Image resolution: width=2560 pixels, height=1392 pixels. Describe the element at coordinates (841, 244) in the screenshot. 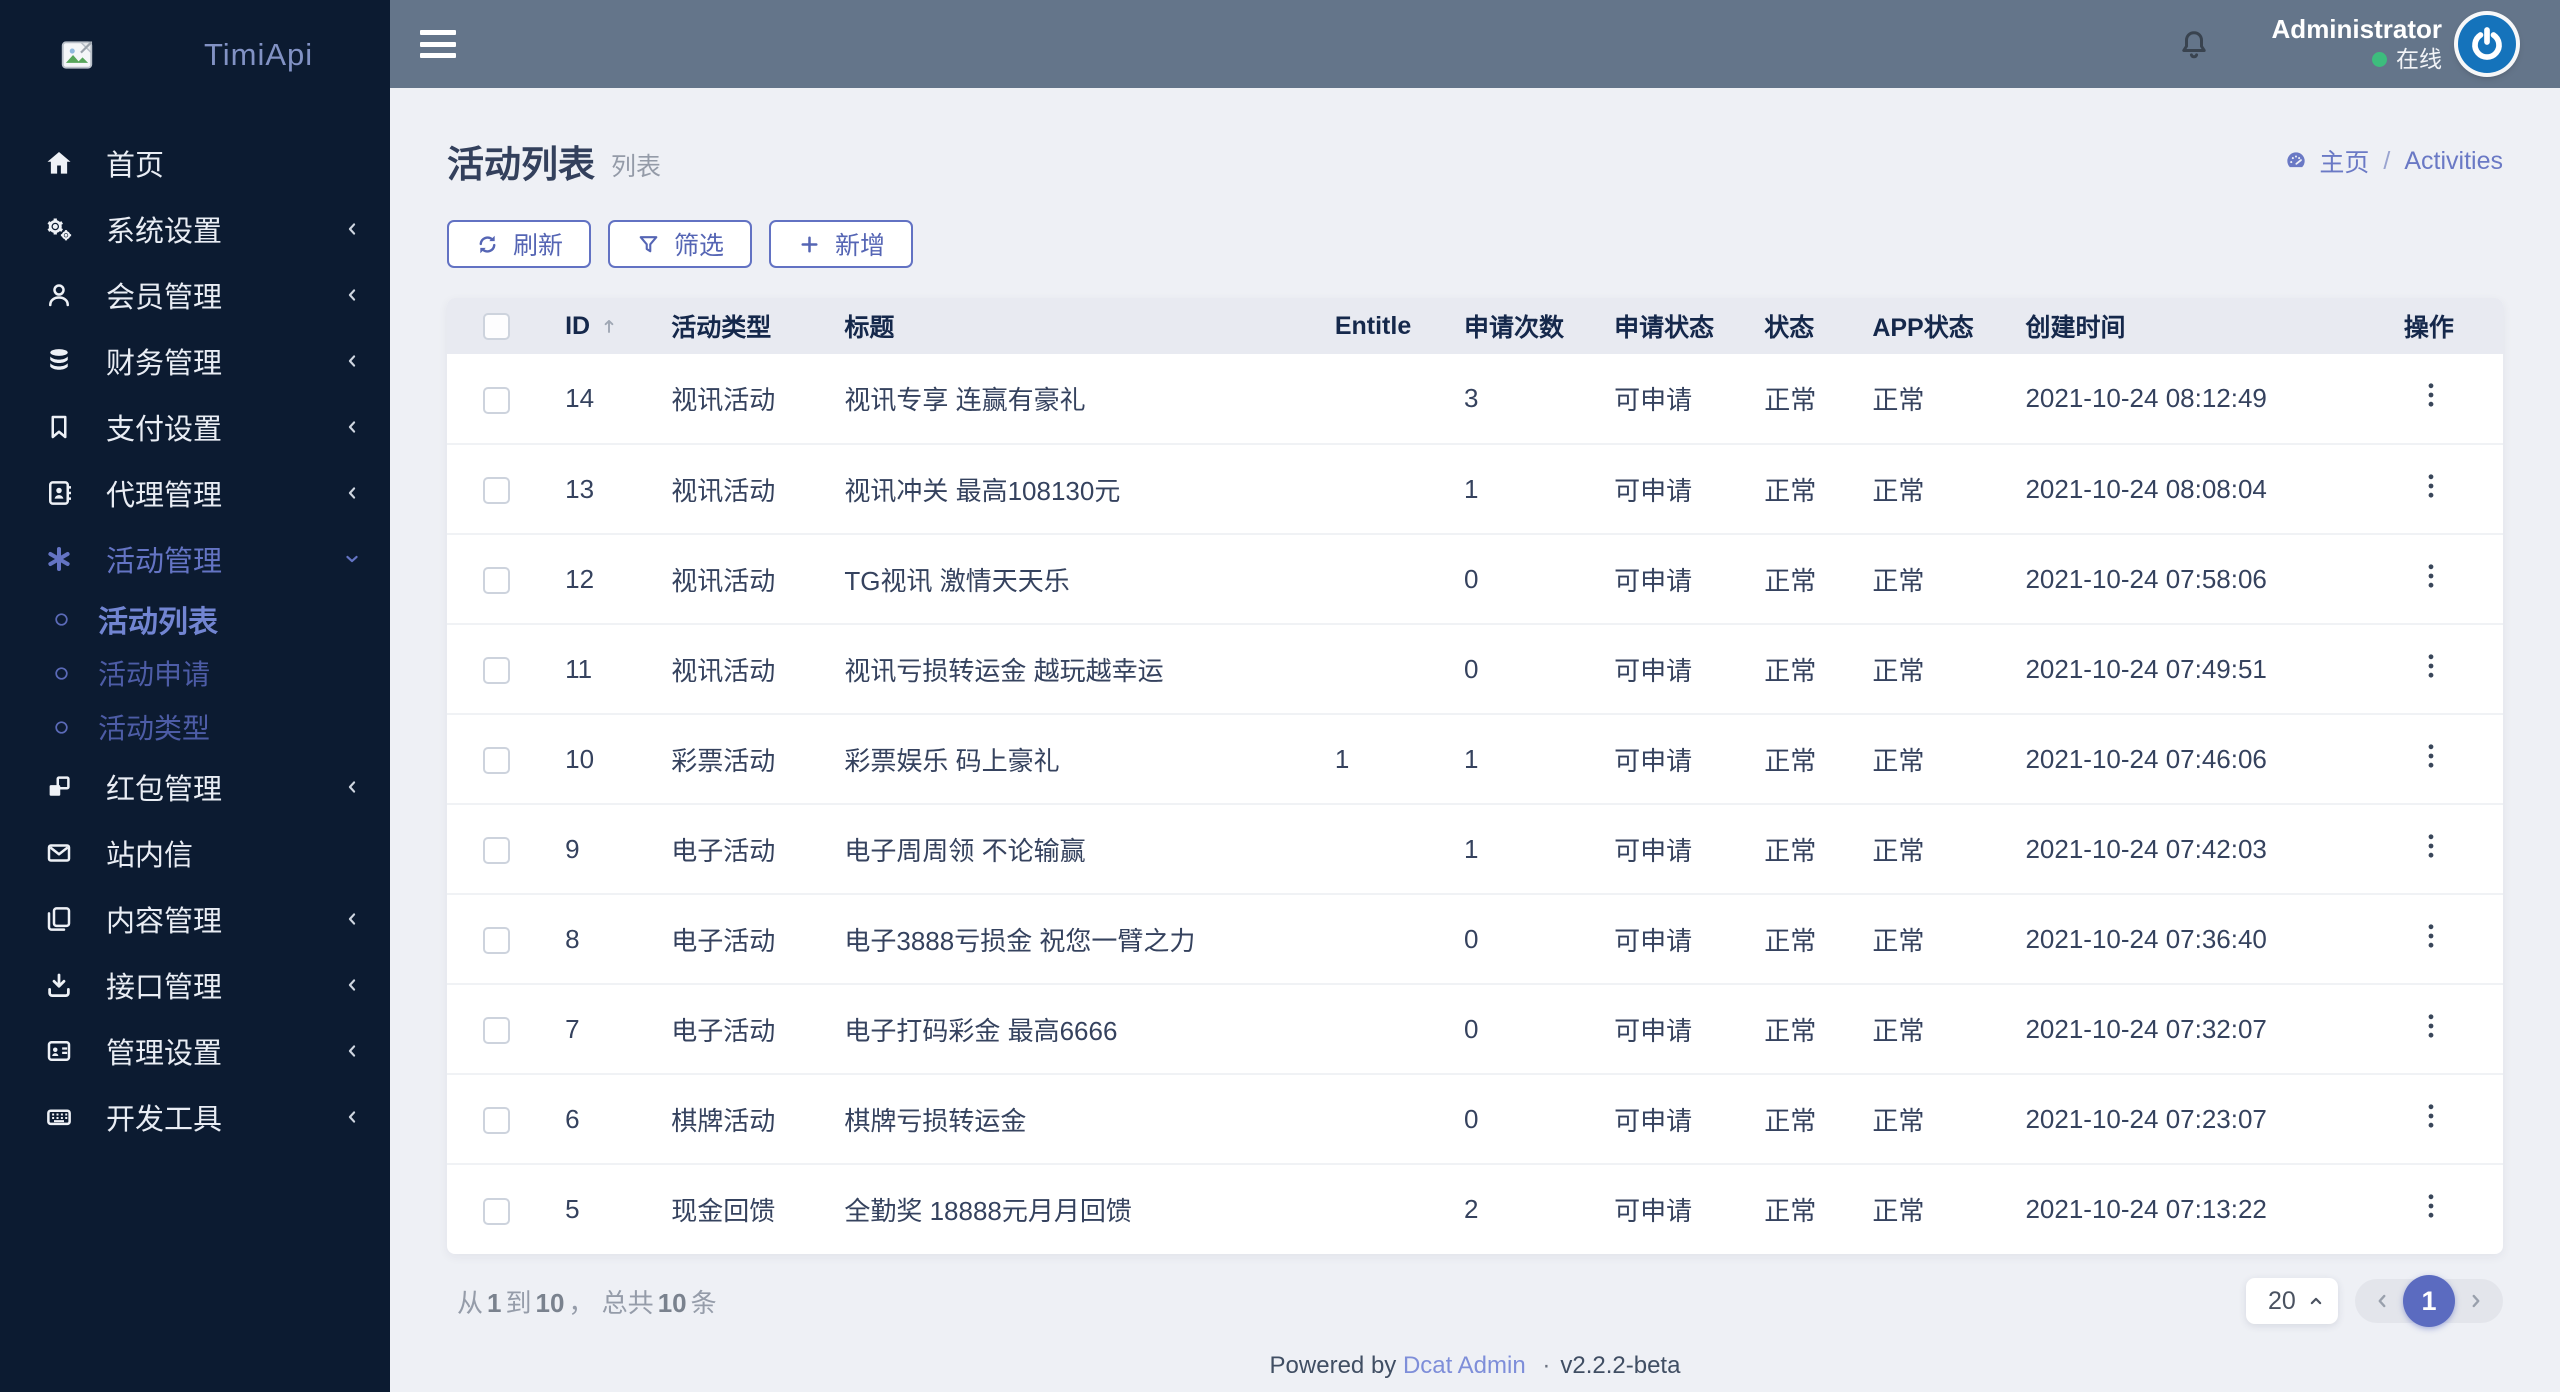

I see `add-new-button: 新增` at that location.